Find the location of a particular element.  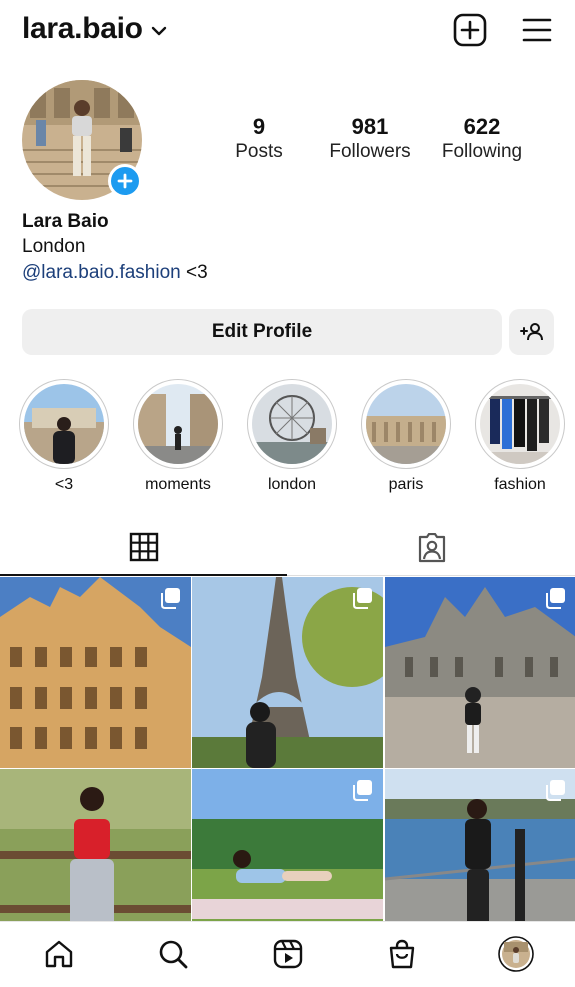

posts-stat: 9 Posts is located at coordinates (259, 139).